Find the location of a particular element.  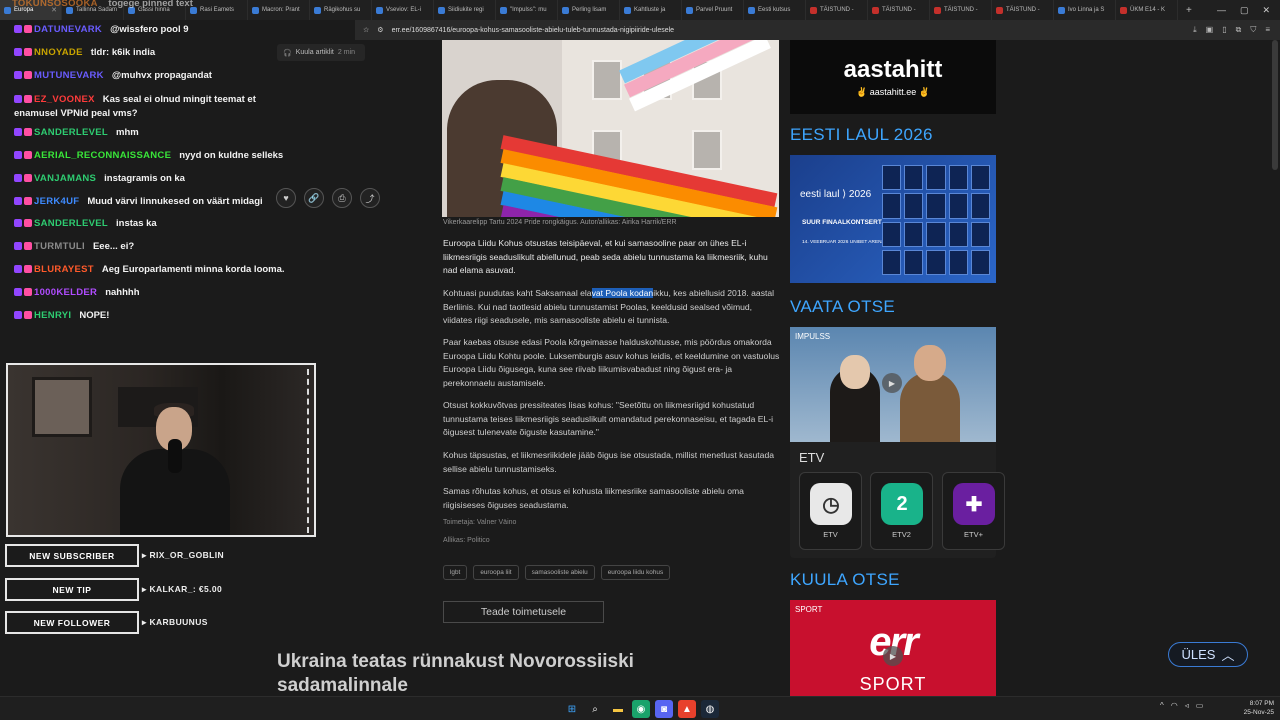

bookmark-icon: ☆ is located at coordinates (366, 30).